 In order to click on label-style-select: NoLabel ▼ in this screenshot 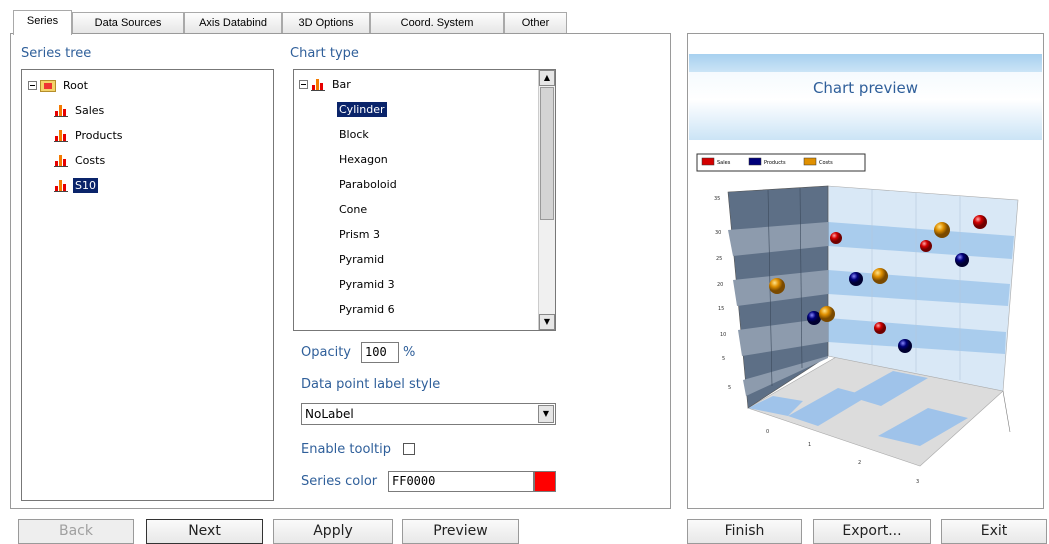, I will do `click(428, 414)`.